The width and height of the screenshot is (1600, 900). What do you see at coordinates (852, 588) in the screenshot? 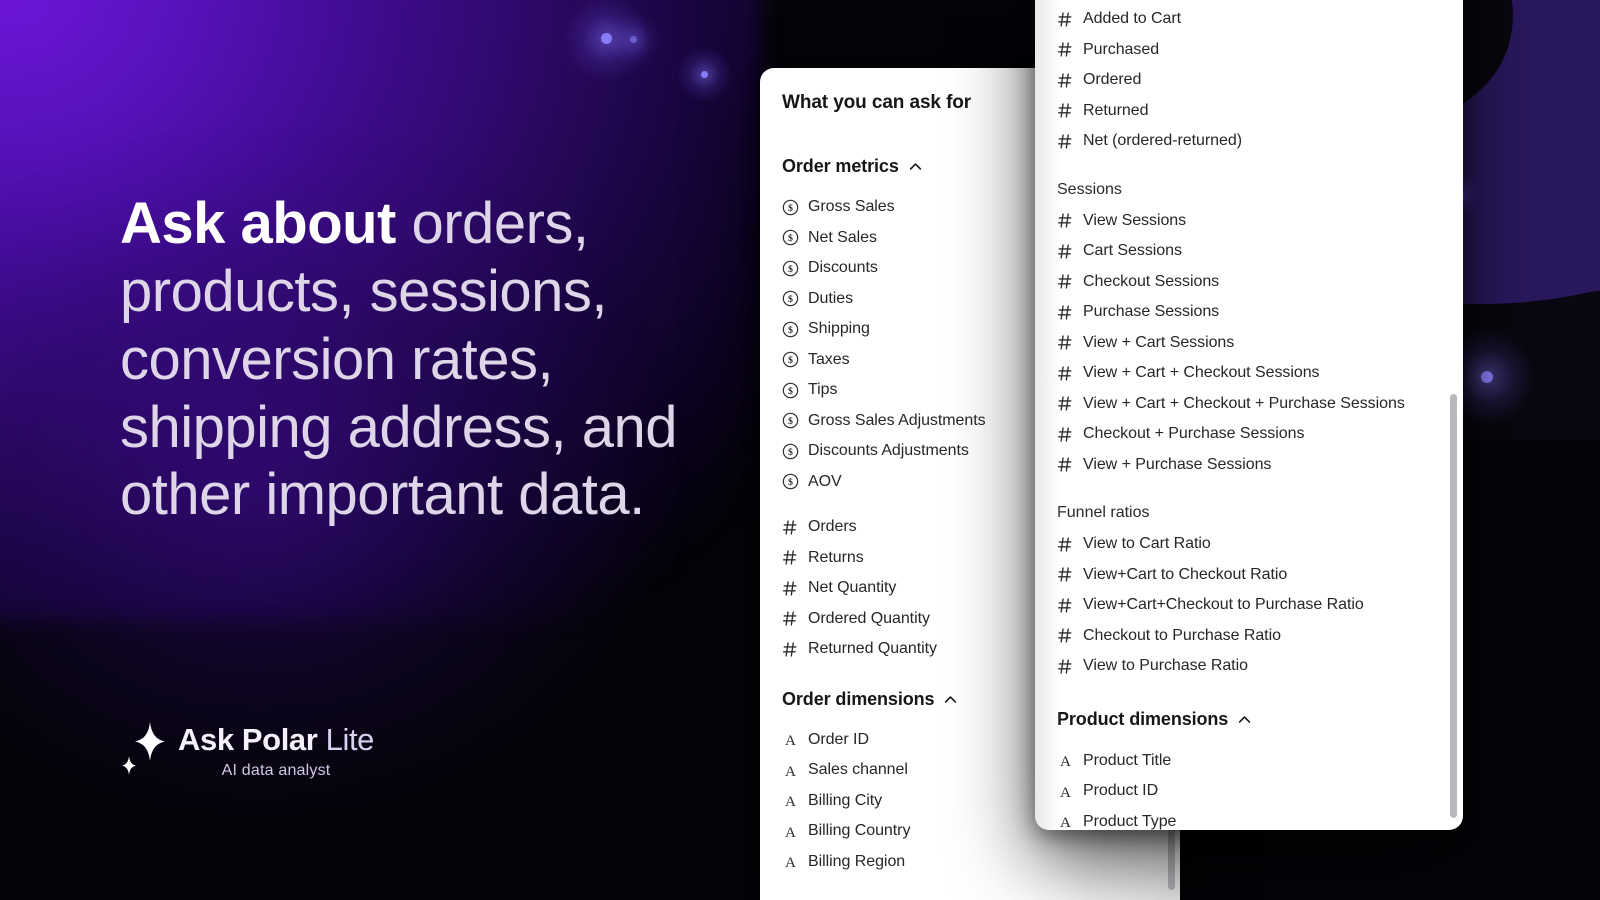
I see `item-label: Net Quantity` at bounding box center [852, 588].